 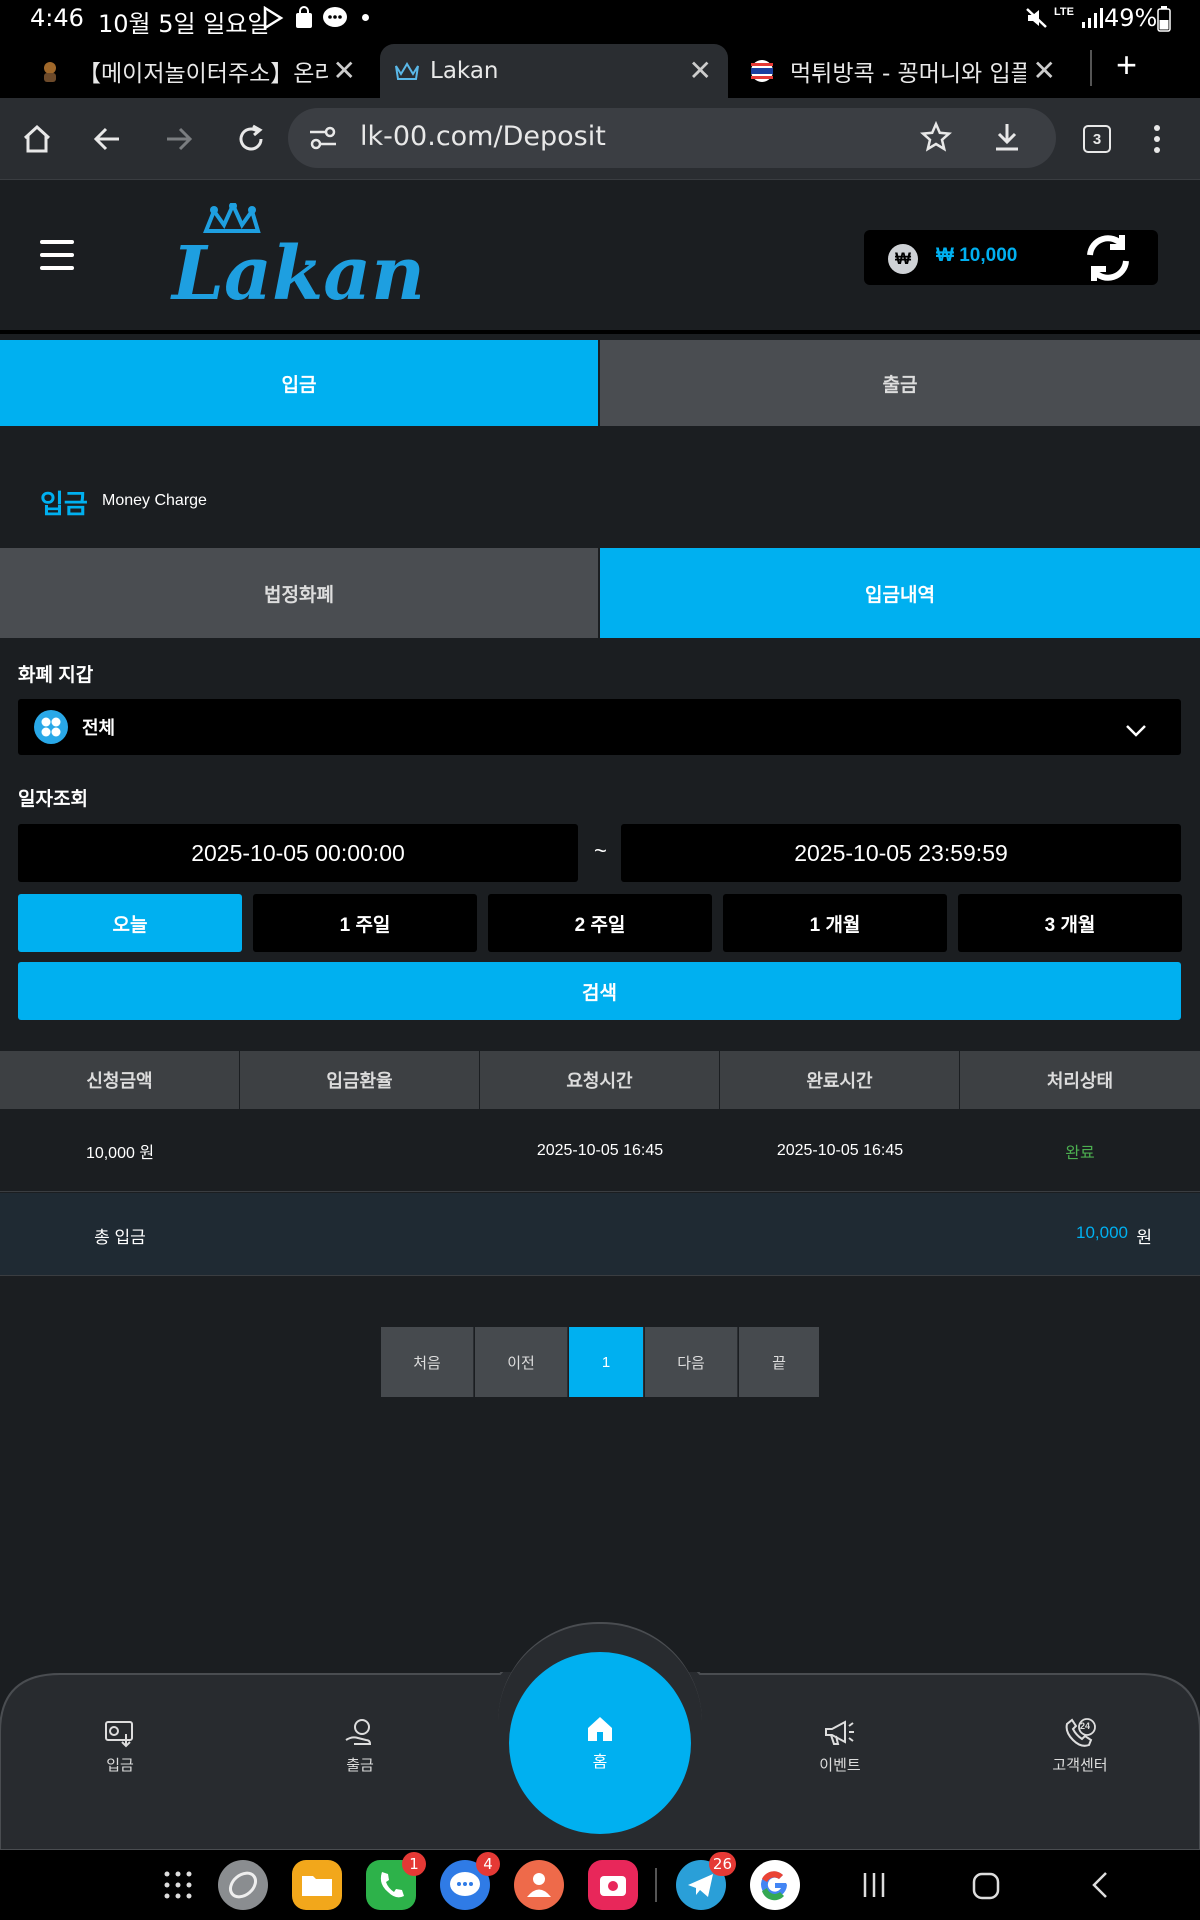 I want to click on google-app-icon, so click(x=775, y=1885).